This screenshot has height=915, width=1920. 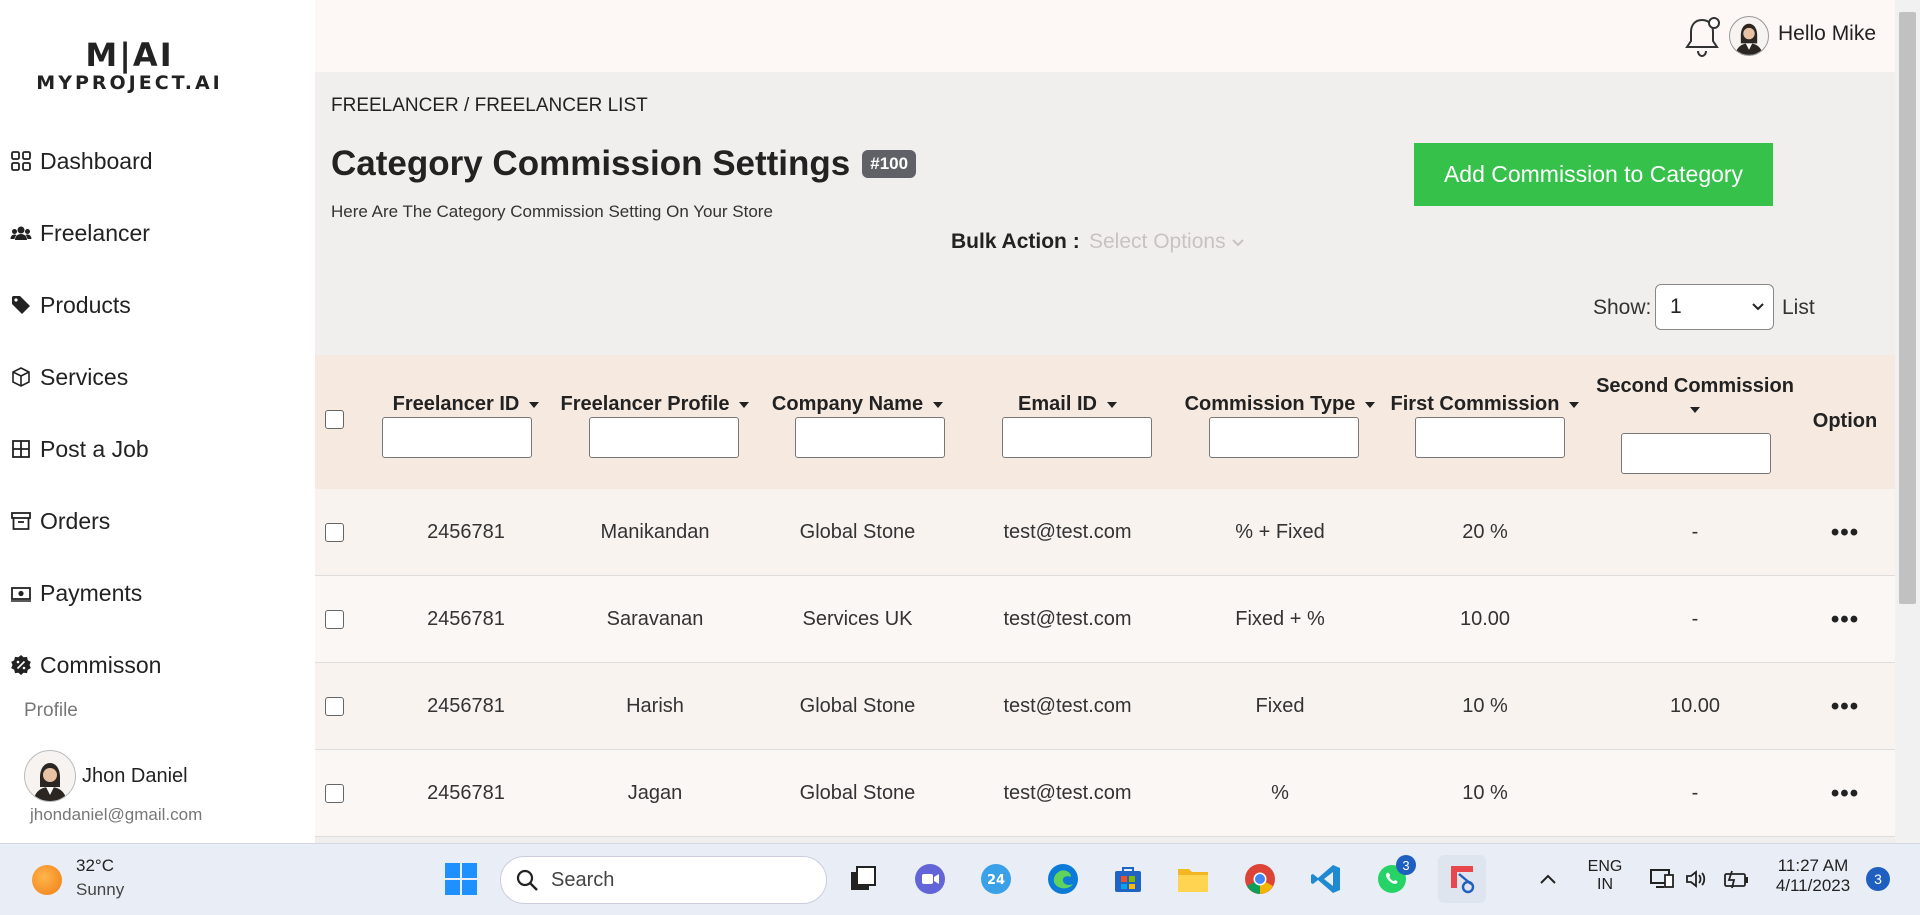 What do you see at coordinates (930, 879) in the screenshot?
I see `chat-icon` at bounding box center [930, 879].